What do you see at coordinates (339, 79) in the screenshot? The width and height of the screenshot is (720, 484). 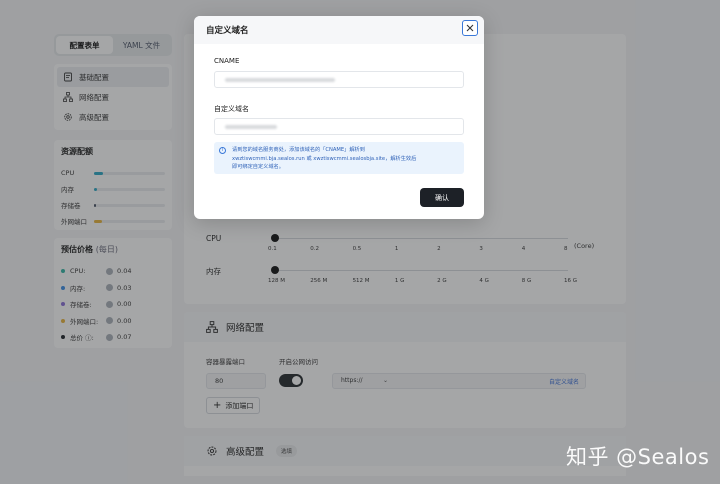 I see `cname-field` at bounding box center [339, 79].